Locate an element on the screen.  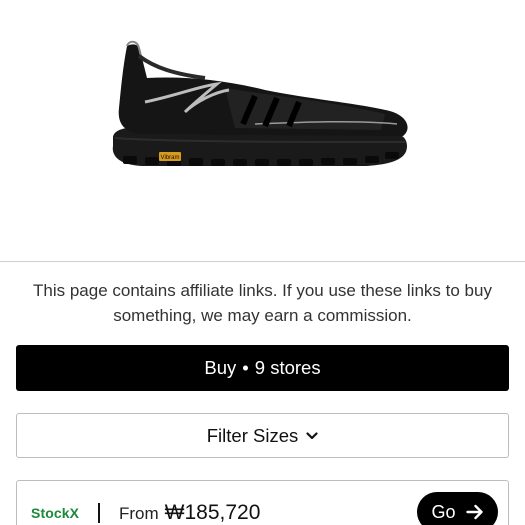
price-value: ₩185,720 is located at coordinates (212, 512).